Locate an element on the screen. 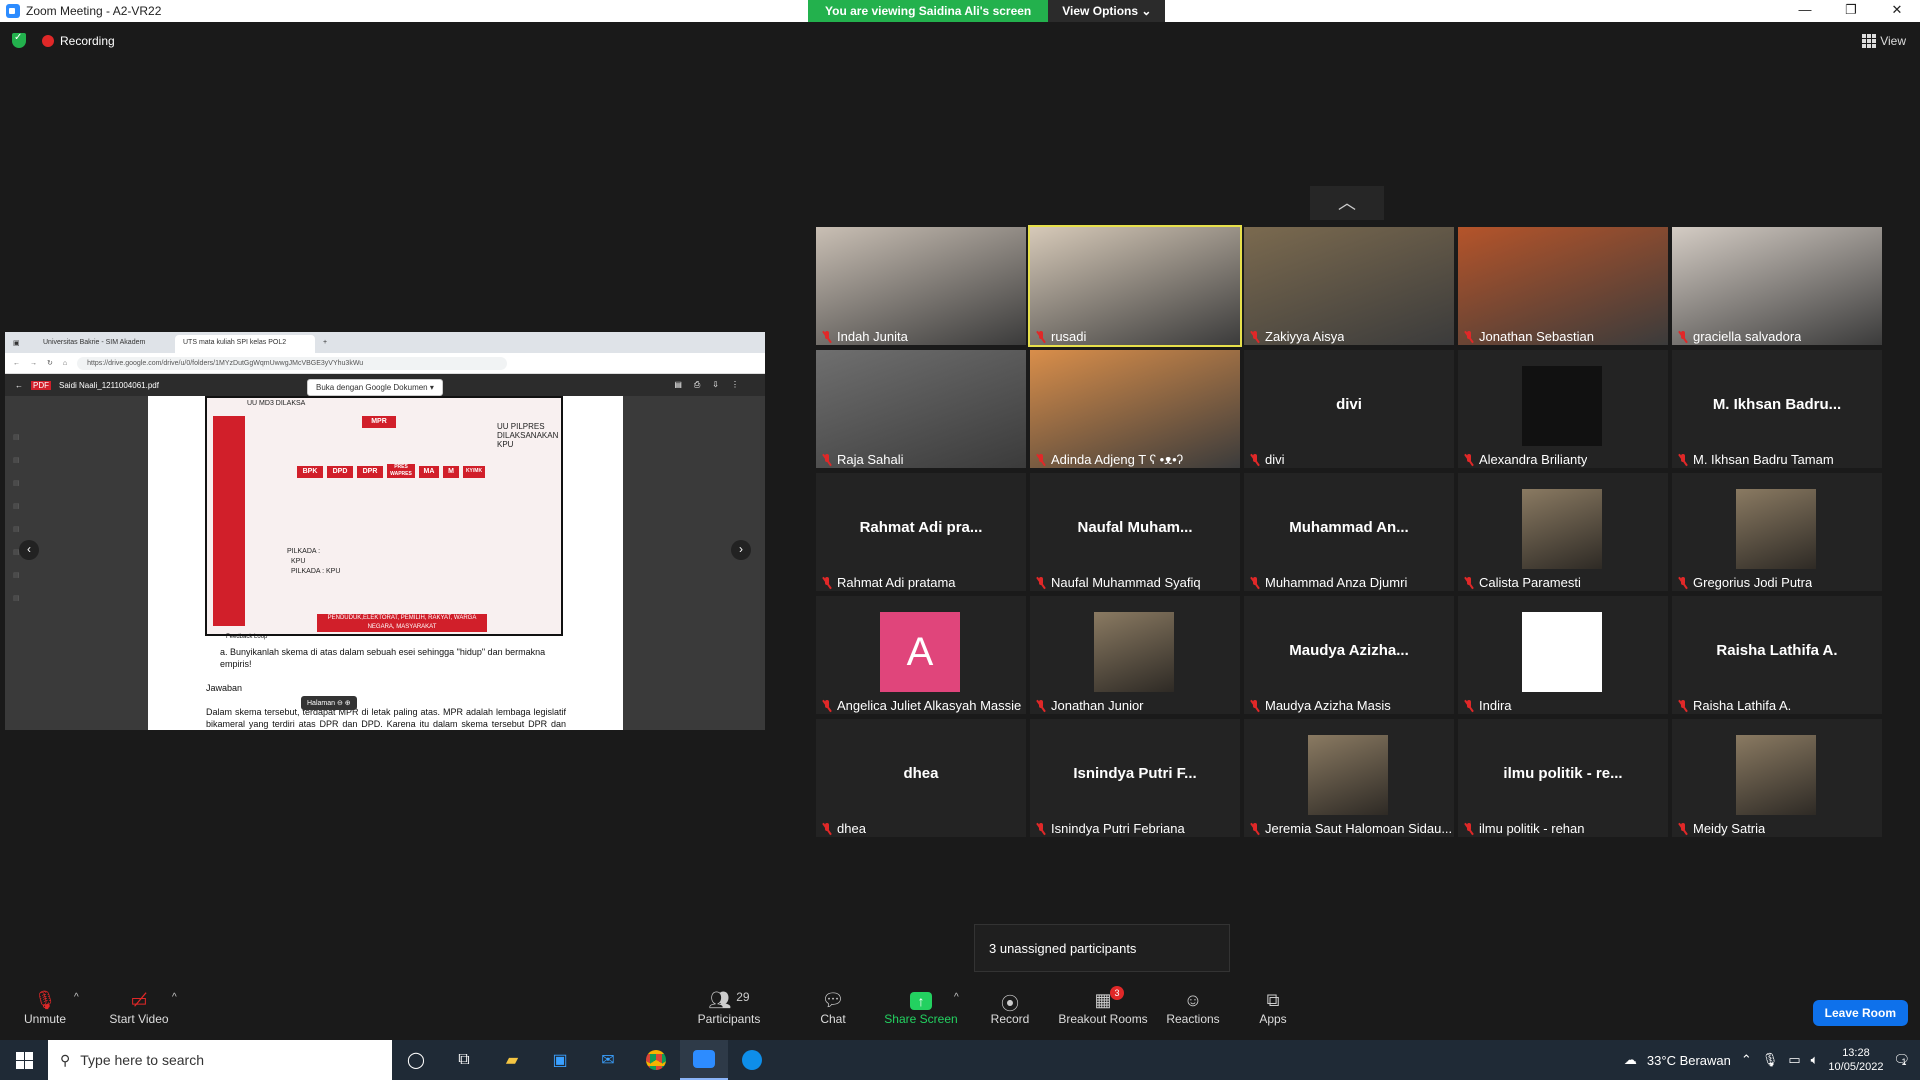 The height and width of the screenshot is (1080, 1920). participant-tile: divi divi is located at coordinates (1349, 409).